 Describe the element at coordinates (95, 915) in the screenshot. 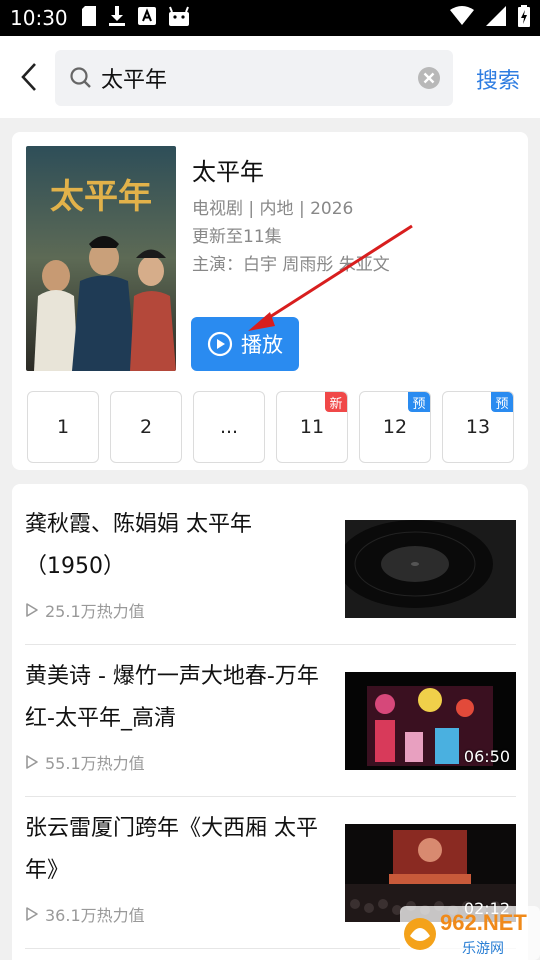

I see `heat-value: 36.1万热力值` at that location.